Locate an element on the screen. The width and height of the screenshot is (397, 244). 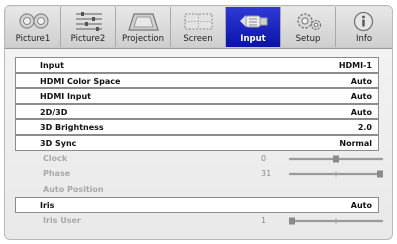
menu-row-label: Auto Position is located at coordinates (73, 189).